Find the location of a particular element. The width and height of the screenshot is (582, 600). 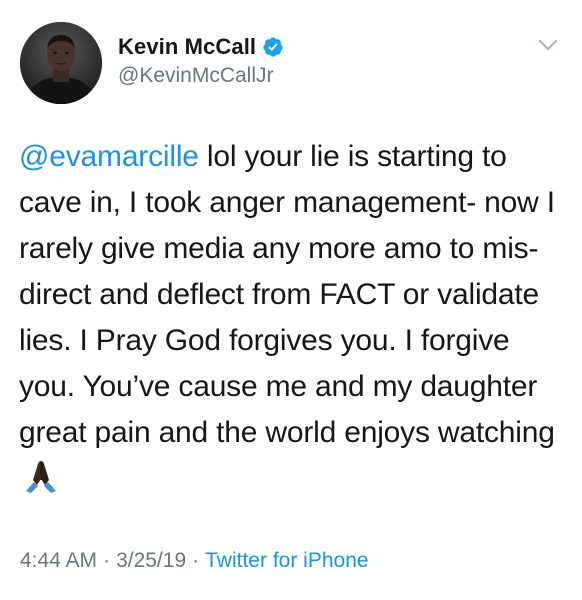

tweet-time: 4:44 AM is located at coordinates (58, 560).